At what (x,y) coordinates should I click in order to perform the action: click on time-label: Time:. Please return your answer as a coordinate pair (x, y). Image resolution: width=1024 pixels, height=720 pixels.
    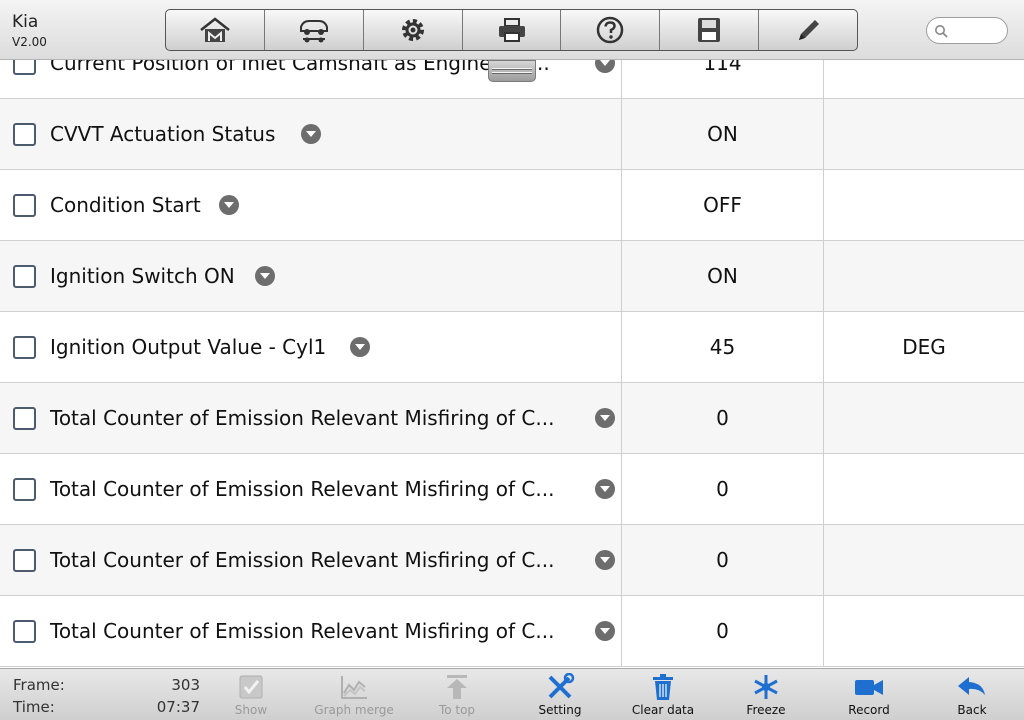
    Looking at the image, I should click on (34, 707).